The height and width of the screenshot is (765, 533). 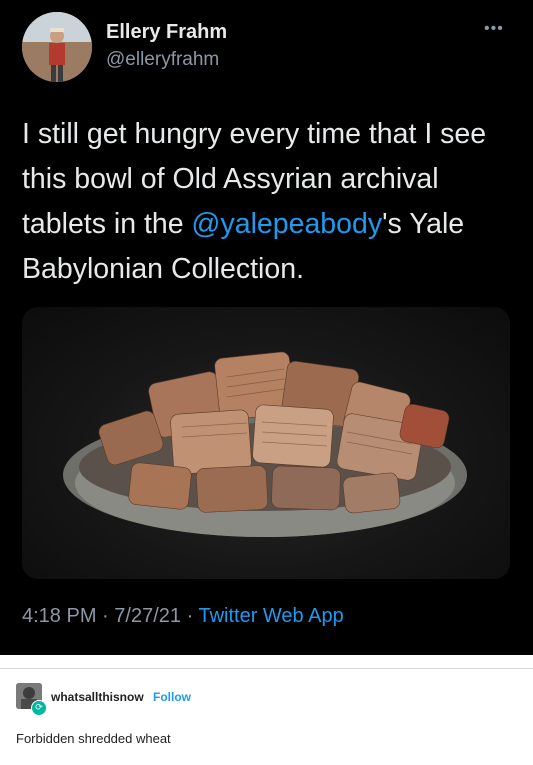 What do you see at coordinates (39, 708) in the screenshot?
I see `reblog-icon: ⟳` at bounding box center [39, 708].